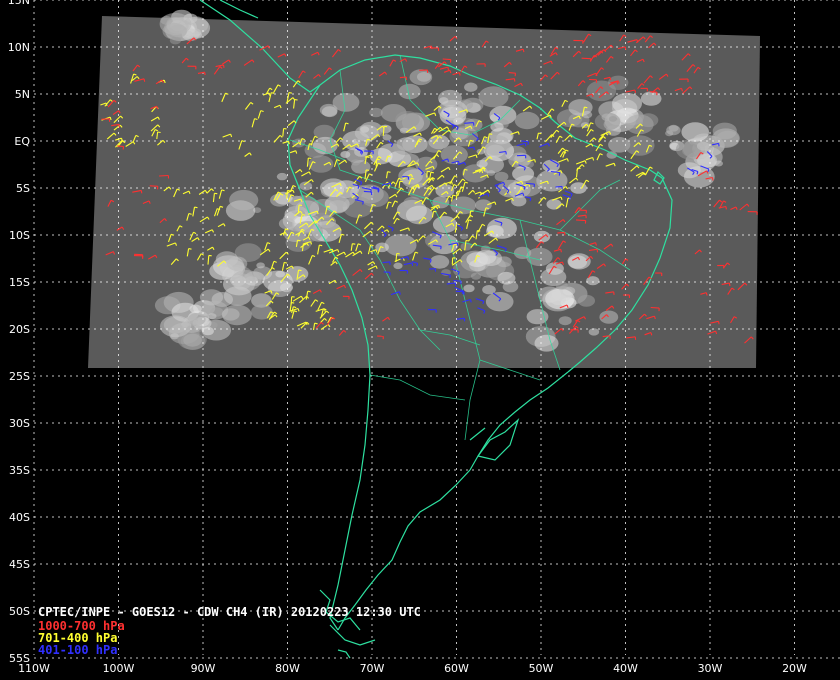 This screenshot has width=840, height=680. What do you see at coordinates (19, 376) in the screenshot?
I see `lat-label: 25S` at bounding box center [19, 376].